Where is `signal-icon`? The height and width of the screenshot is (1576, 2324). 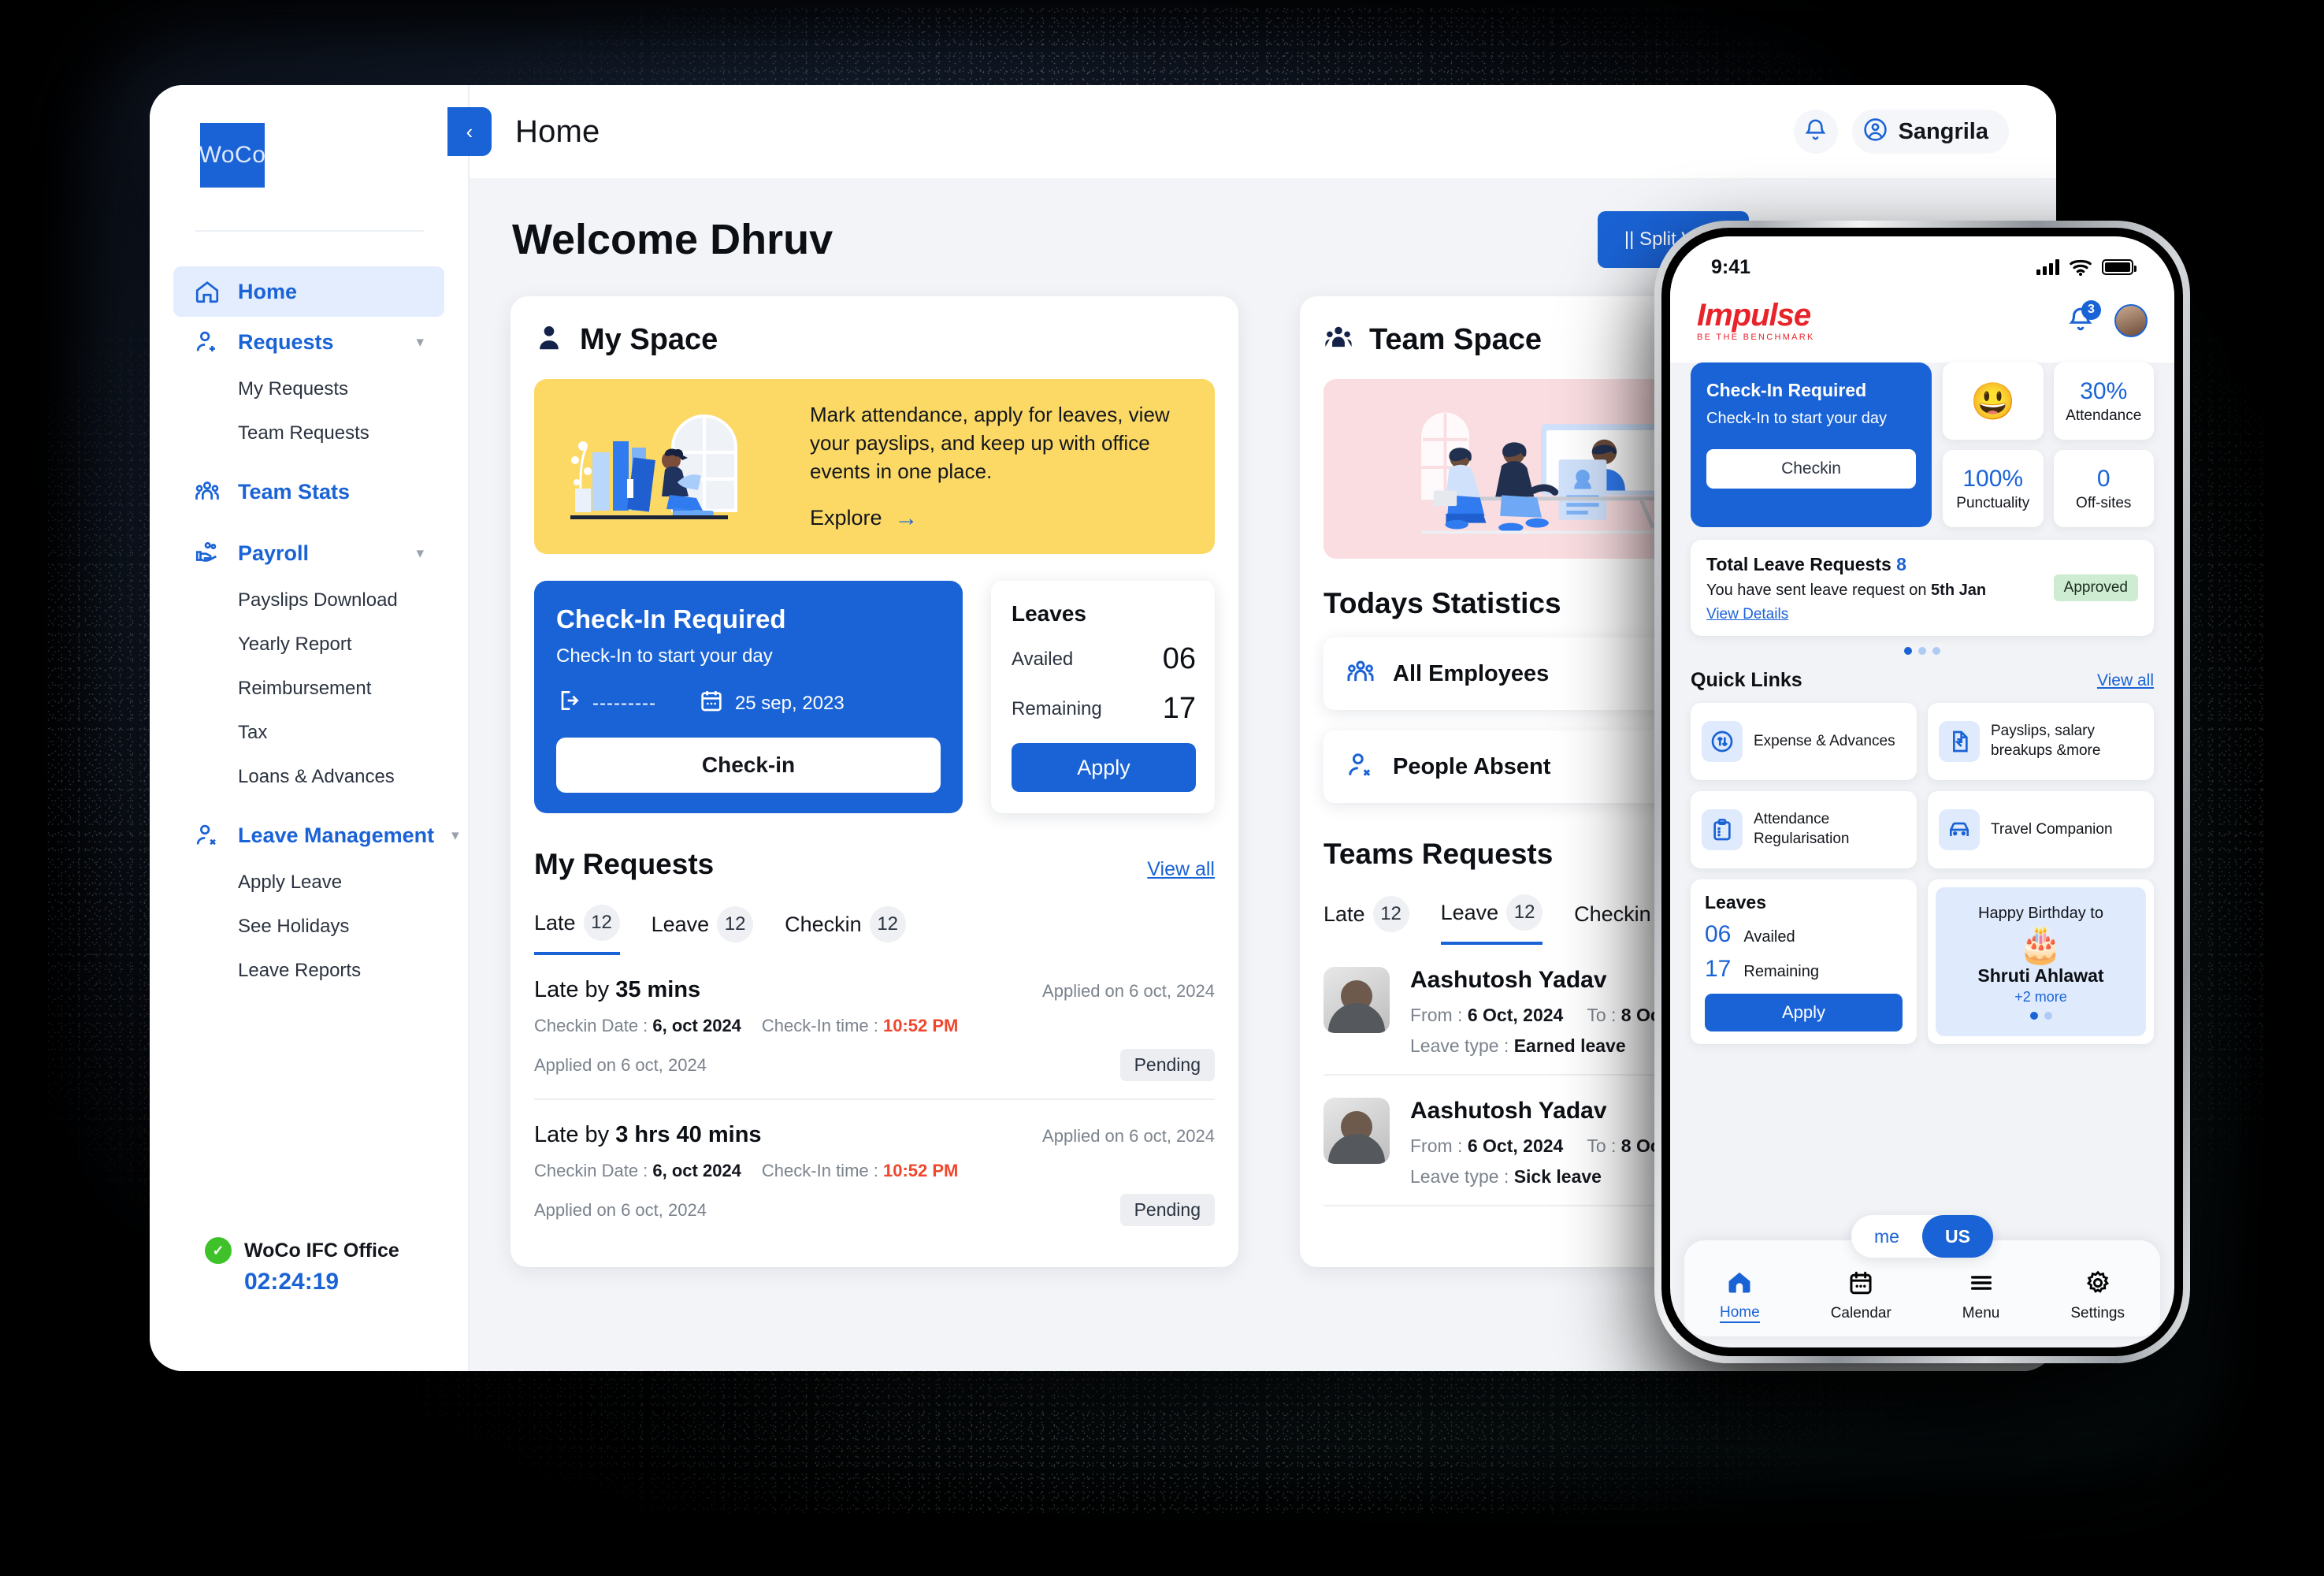 signal-icon is located at coordinates (2047, 267).